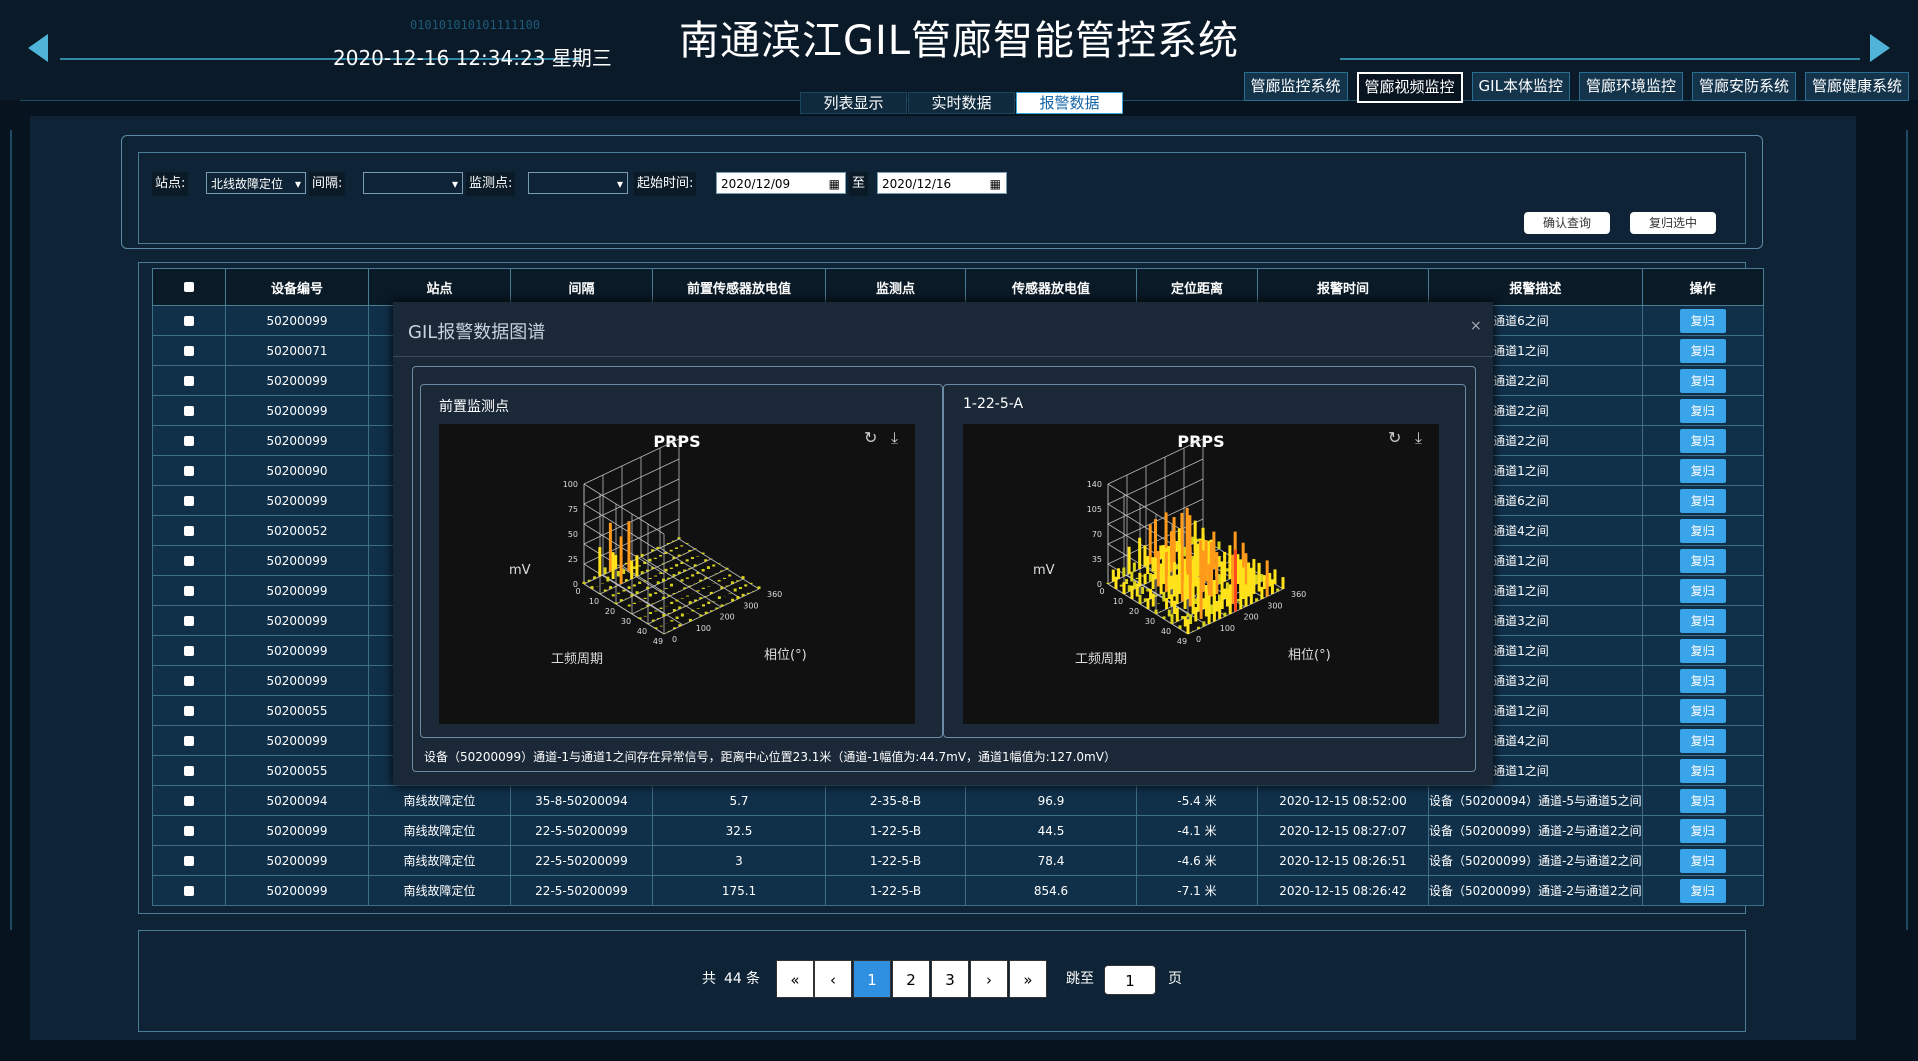 The image size is (1918, 1061). I want to click on select-all-header, so click(189, 287).